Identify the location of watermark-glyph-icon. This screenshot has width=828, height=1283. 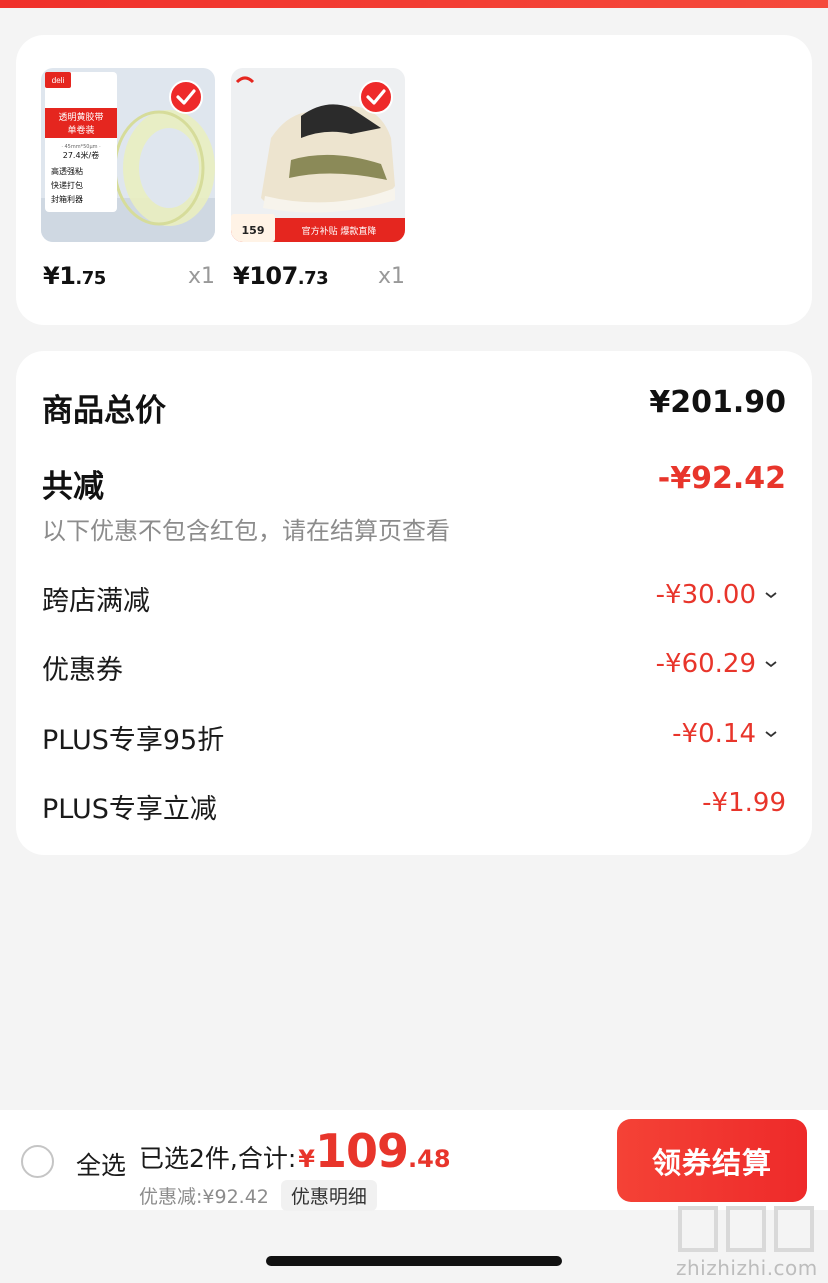
(746, 1229).